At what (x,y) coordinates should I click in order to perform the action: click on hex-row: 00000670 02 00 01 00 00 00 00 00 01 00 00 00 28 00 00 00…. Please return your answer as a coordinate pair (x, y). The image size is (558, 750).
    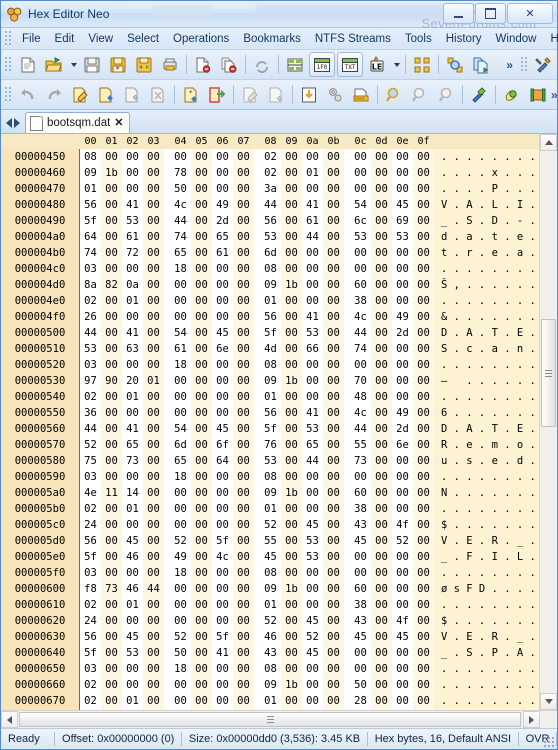
    Looking at the image, I should click on (270, 701).